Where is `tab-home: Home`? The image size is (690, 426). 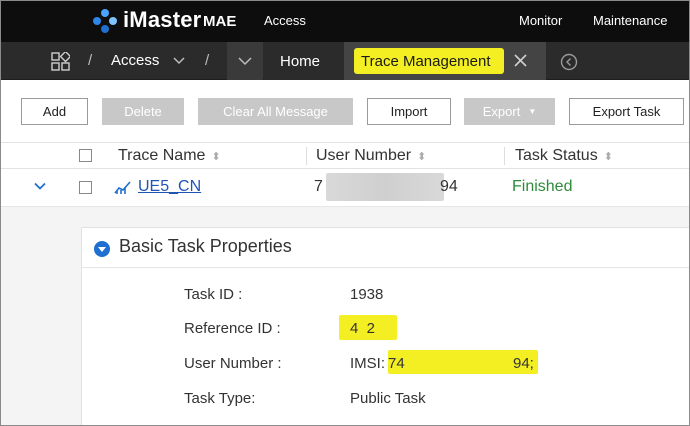 tab-home: Home is located at coordinates (304, 61).